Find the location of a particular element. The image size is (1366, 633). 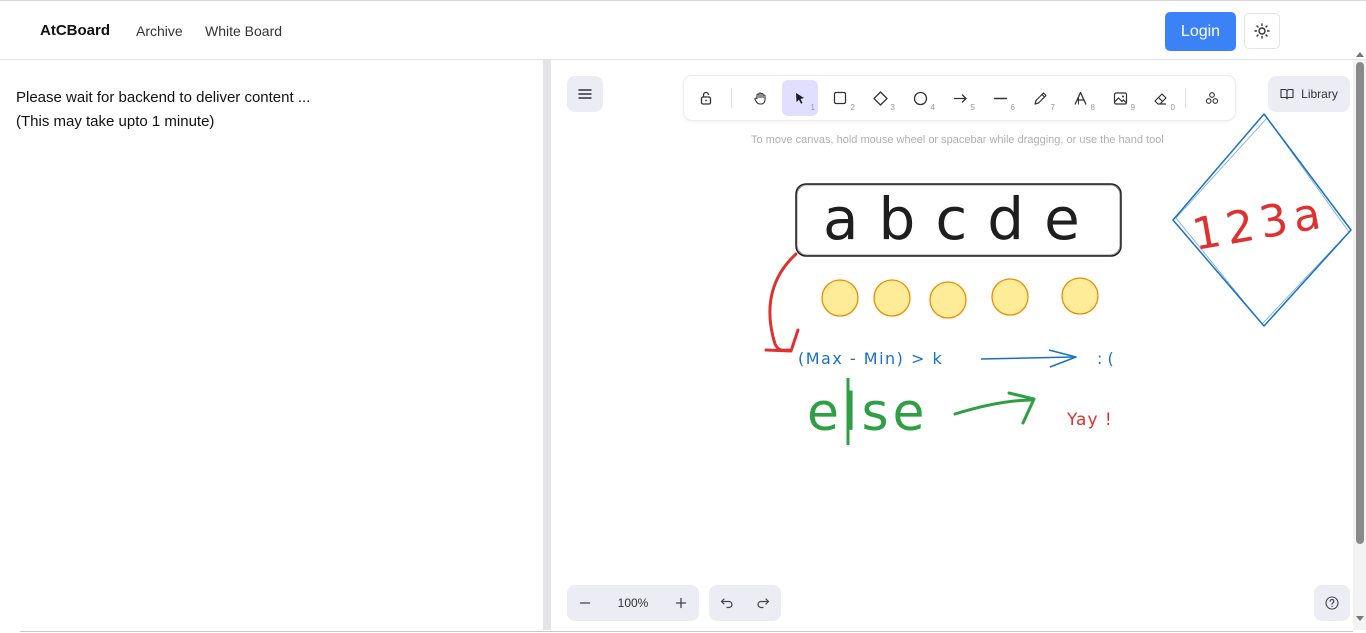

text-icon is located at coordinates (1080, 98).